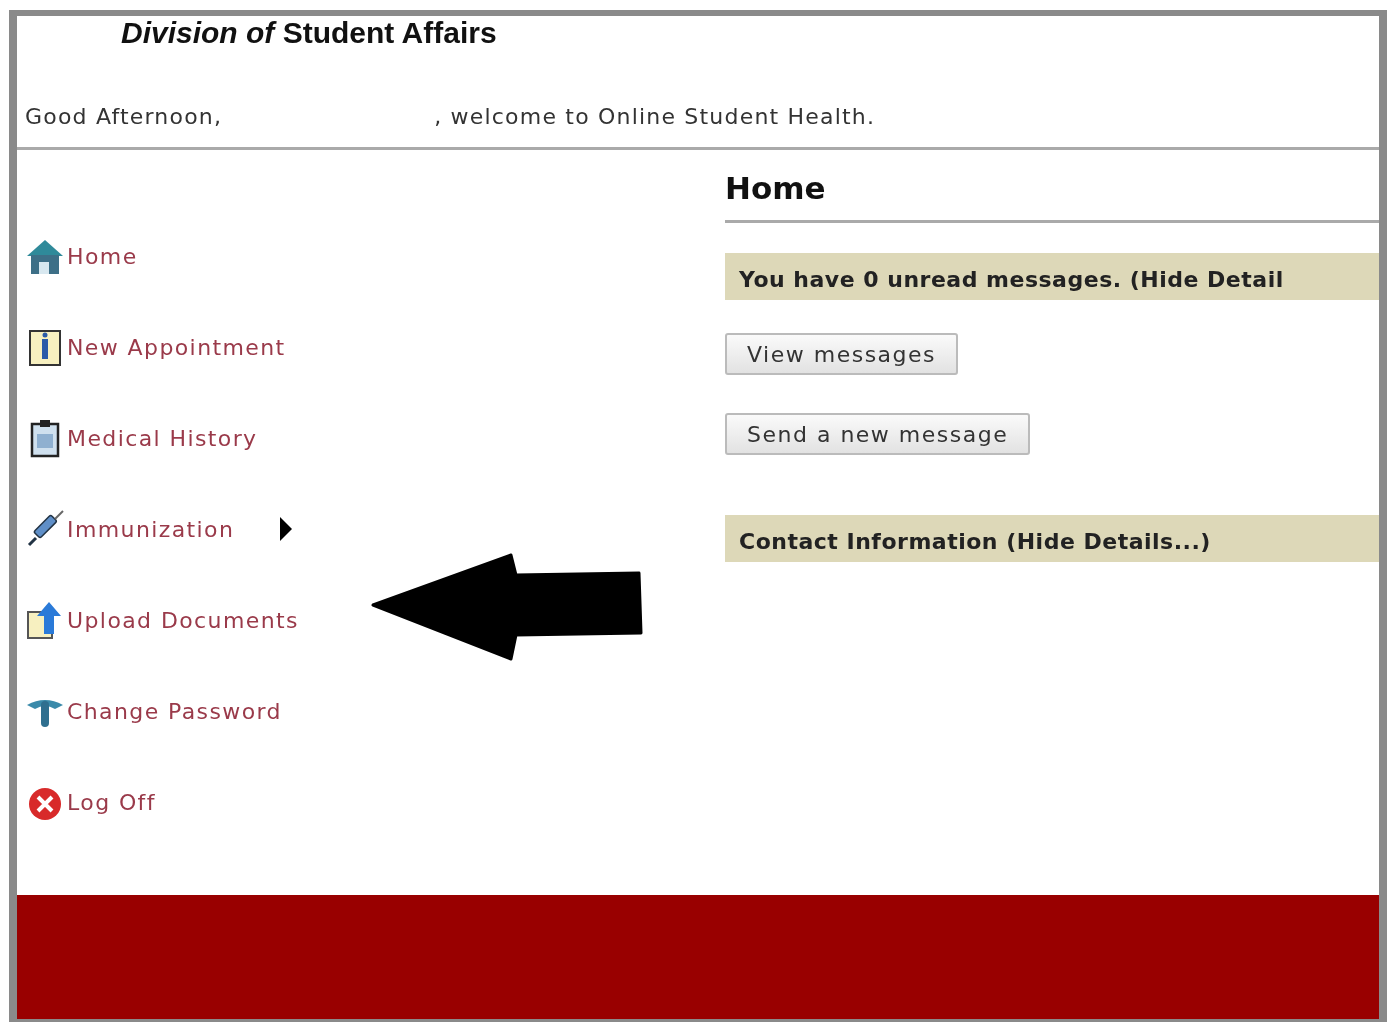  What do you see at coordinates (842, 354) in the screenshot?
I see `view-messages-button: View messages` at bounding box center [842, 354].